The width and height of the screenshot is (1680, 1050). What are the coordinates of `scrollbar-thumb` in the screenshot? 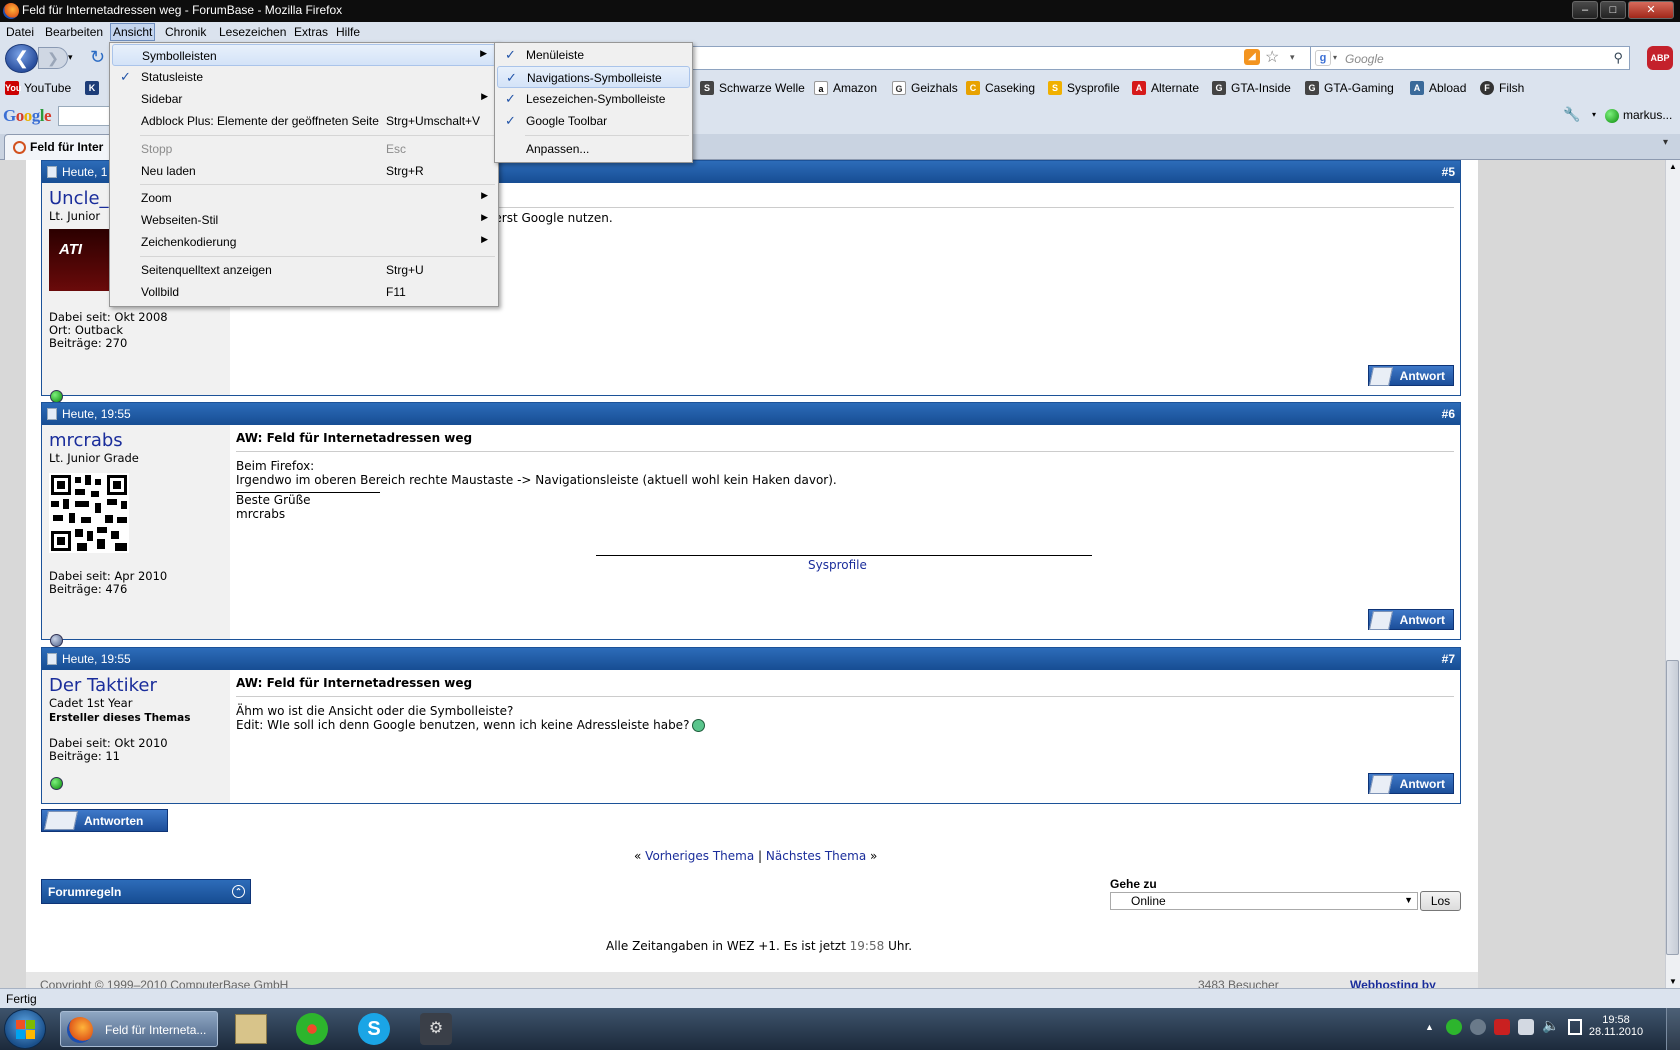 It's located at (1672, 807).